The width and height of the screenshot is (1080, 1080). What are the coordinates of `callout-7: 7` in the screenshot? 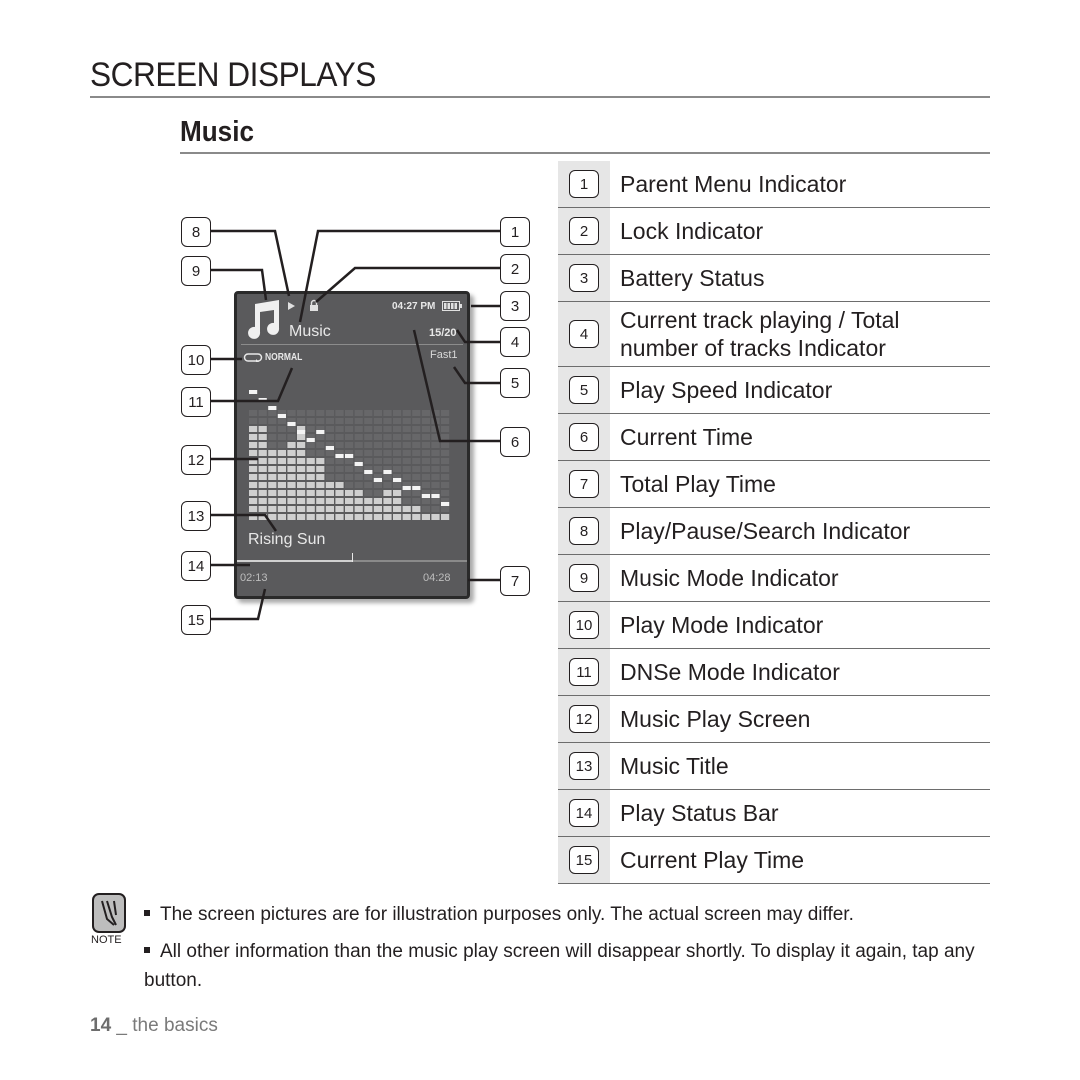 It's located at (515, 581).